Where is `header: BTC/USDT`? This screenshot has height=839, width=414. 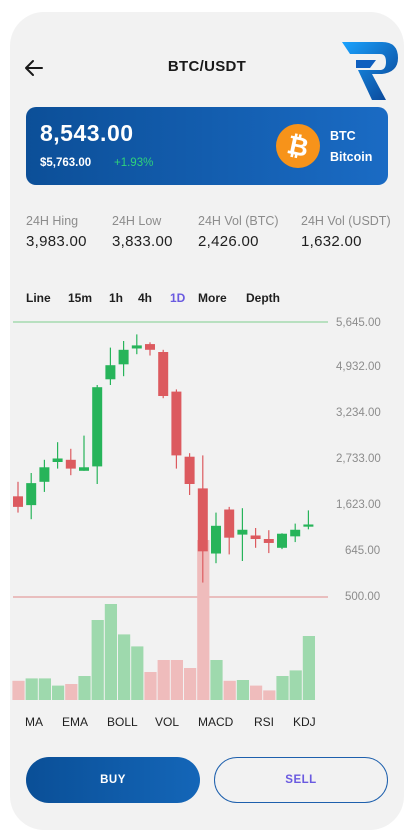 header: BTC/USDT is located at coordinates (207, 62).